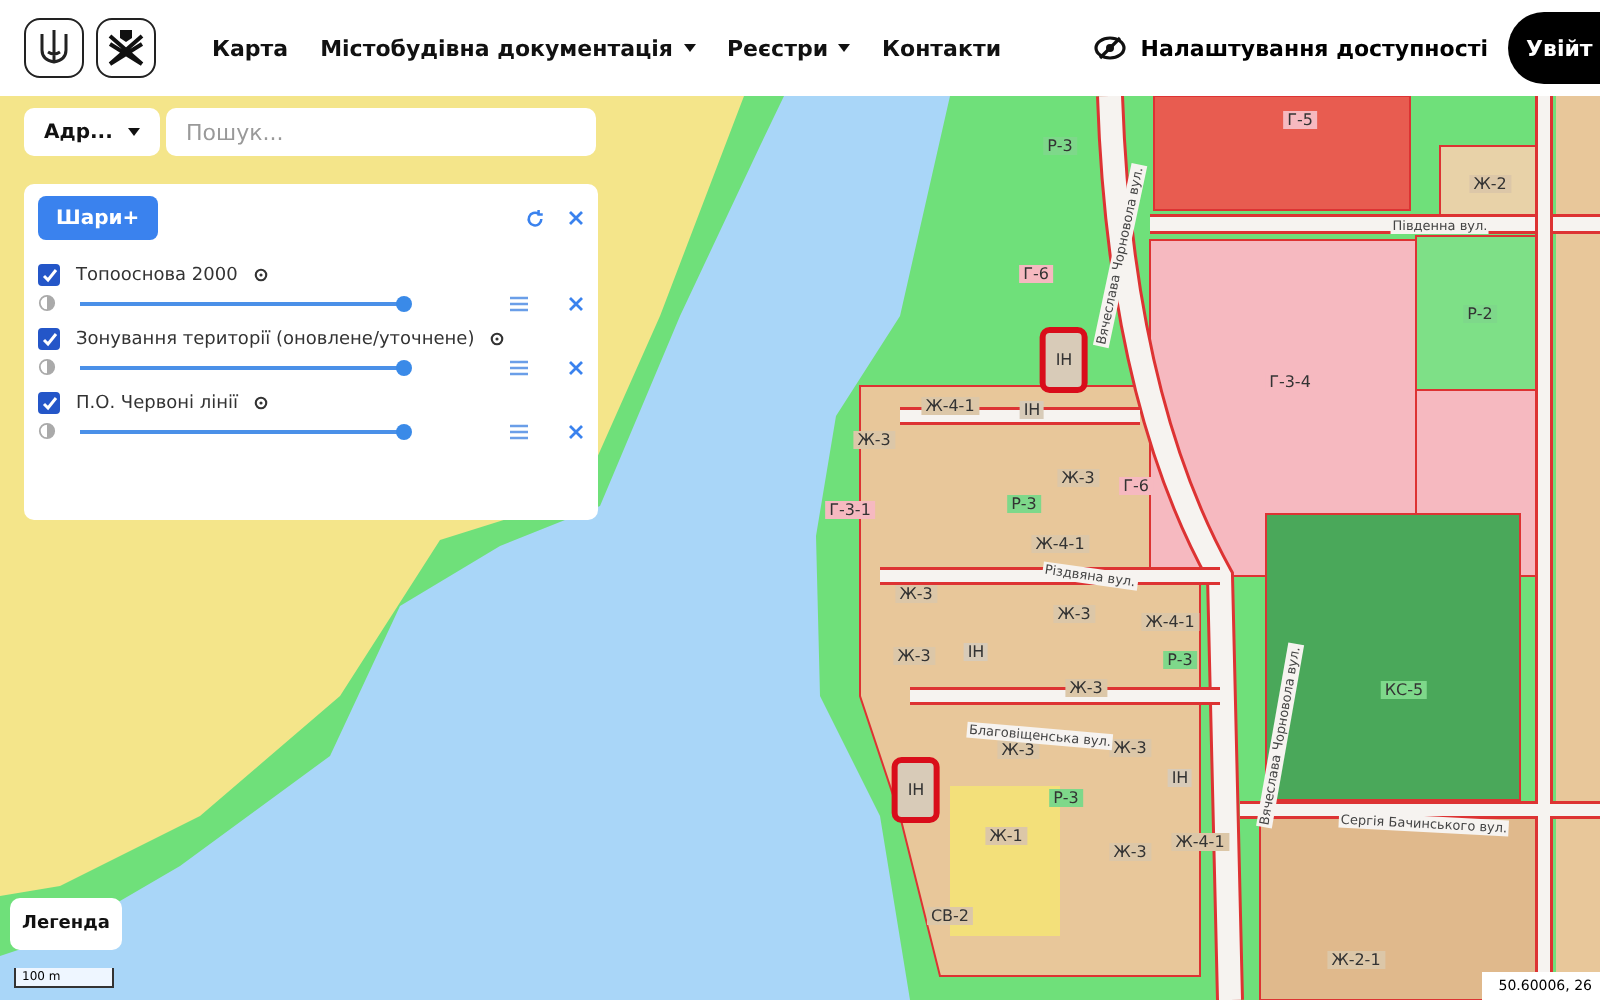 The height and width of the screenshot is (1000, 1600). Describe the element at coordinates (1404, 690) in the screenshot. I see `zone-label: КС-5` at that location.